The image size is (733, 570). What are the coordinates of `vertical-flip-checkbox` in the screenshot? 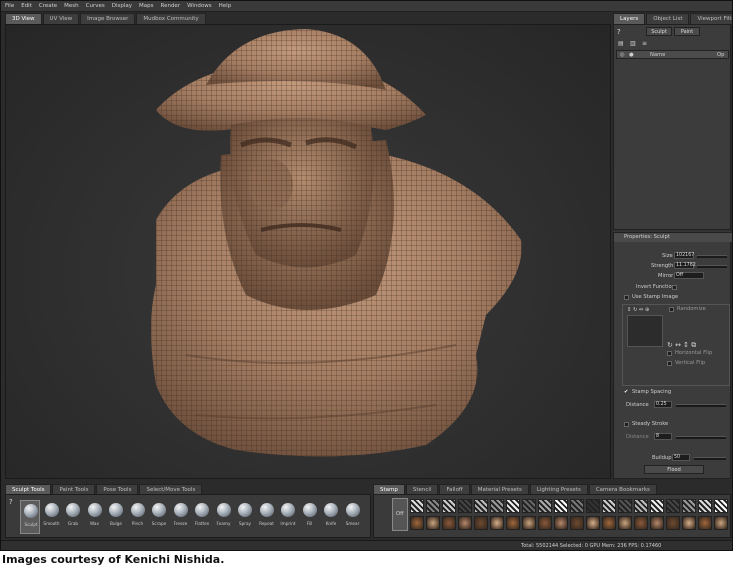 It's located at (669, 363).